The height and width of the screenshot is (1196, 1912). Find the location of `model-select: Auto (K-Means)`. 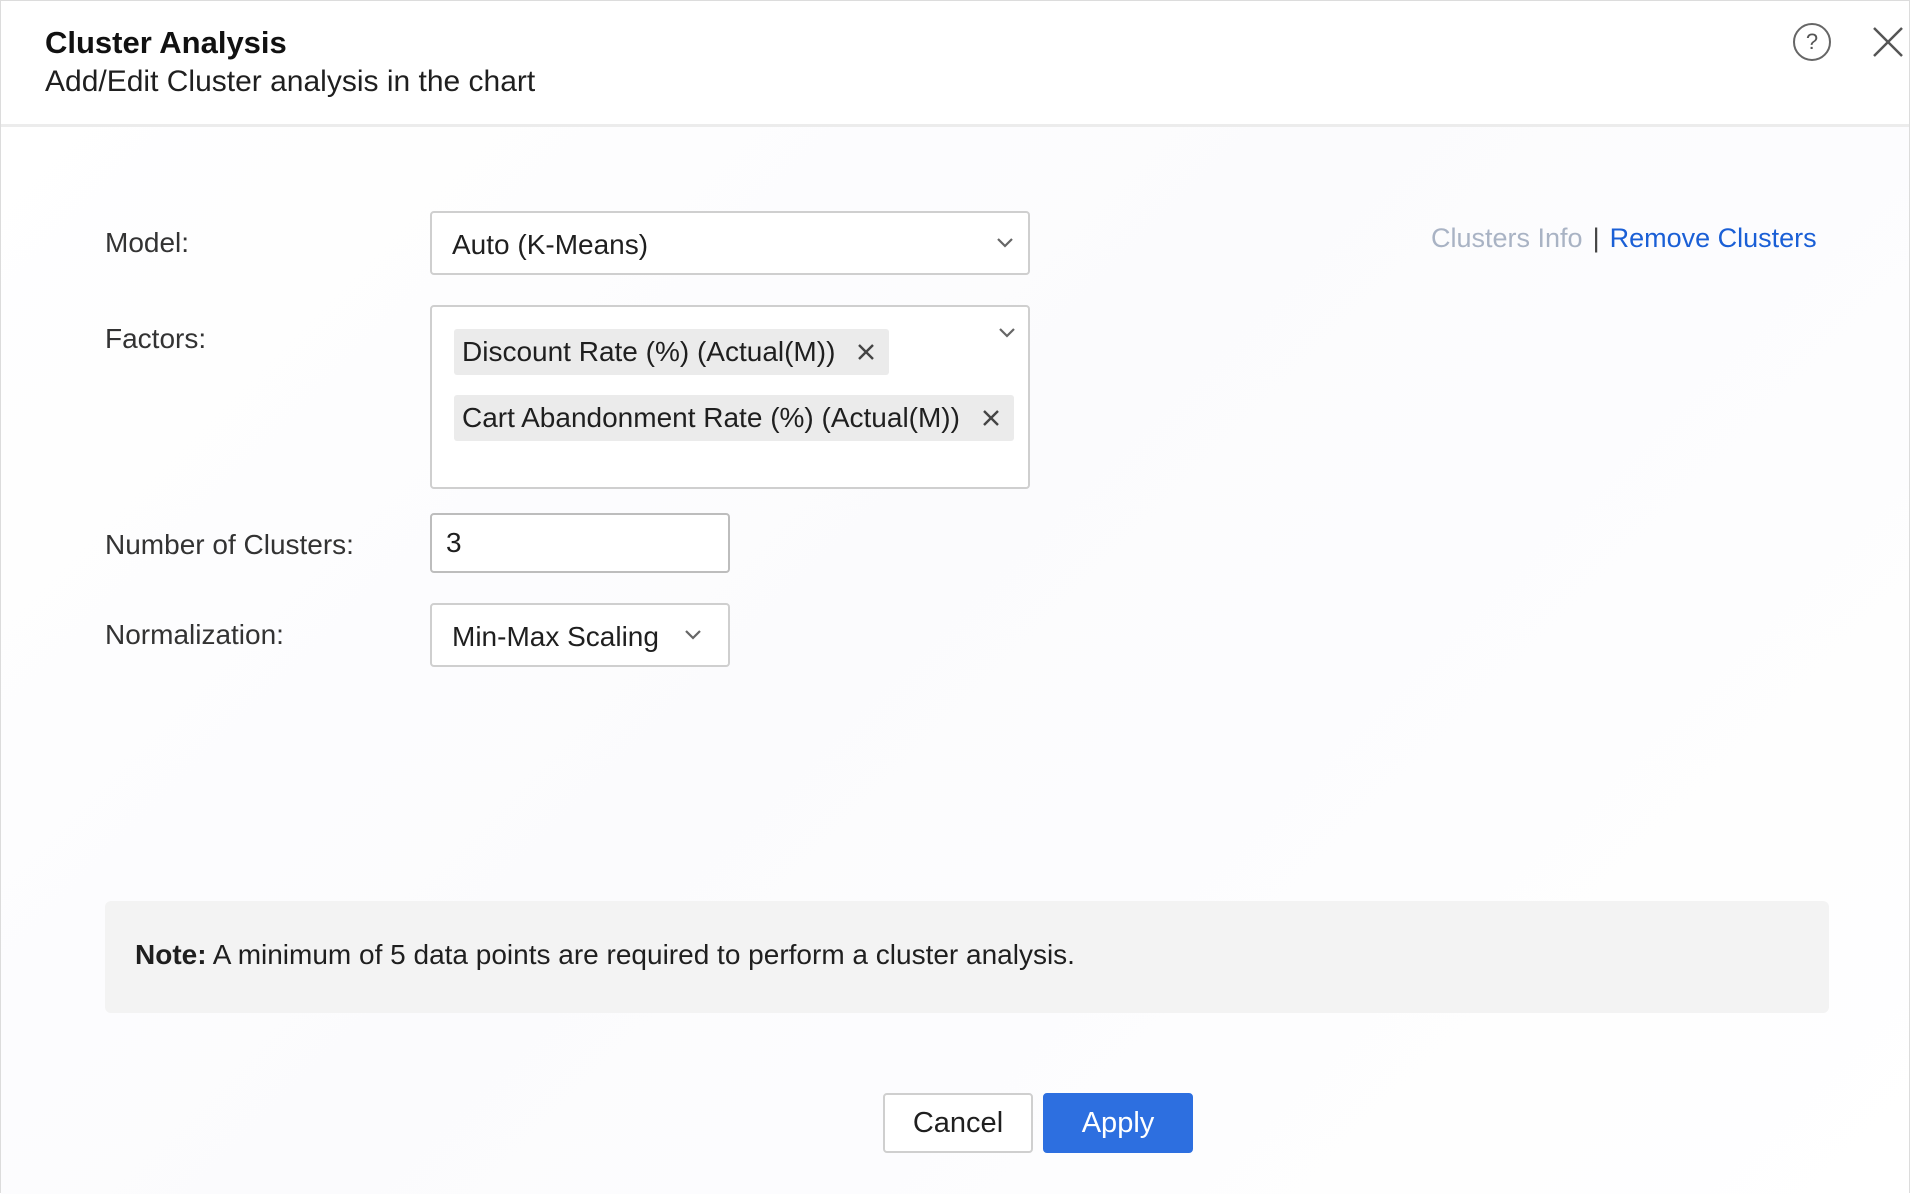

model-select: Auto (K-Means) is located at coordinates (730, 243).